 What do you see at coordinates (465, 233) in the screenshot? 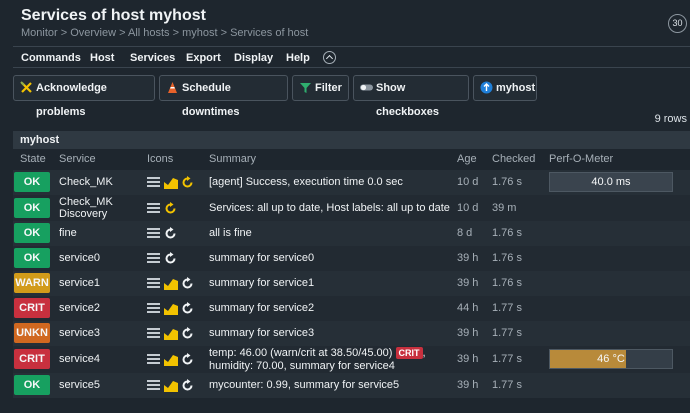
I see `service-age: 8 d` at bounding box center [465, 233].